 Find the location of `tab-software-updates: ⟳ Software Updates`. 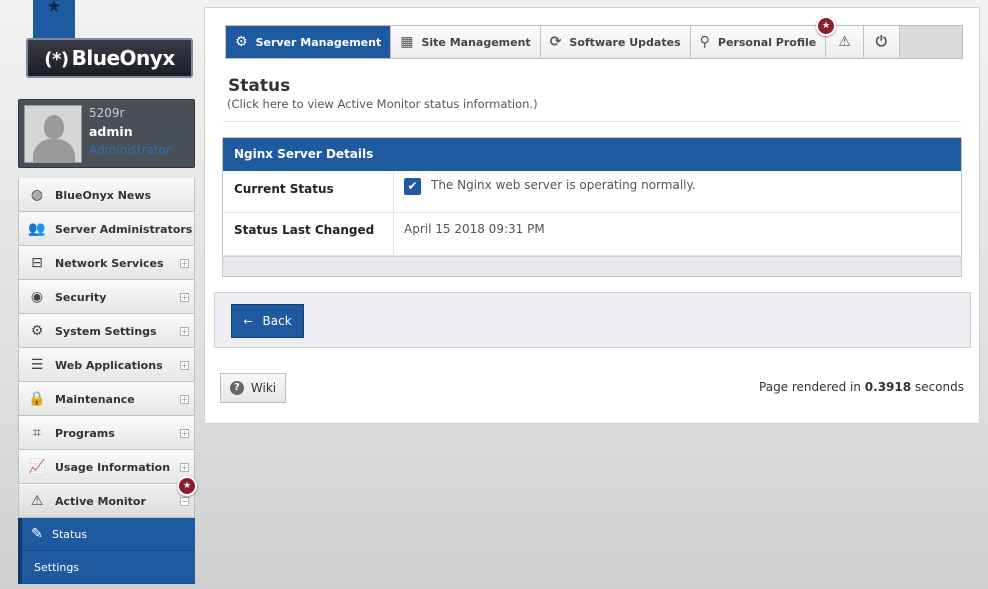

tab-software-updates: ⟳ Software Updates is located at coordinates (615, 42).